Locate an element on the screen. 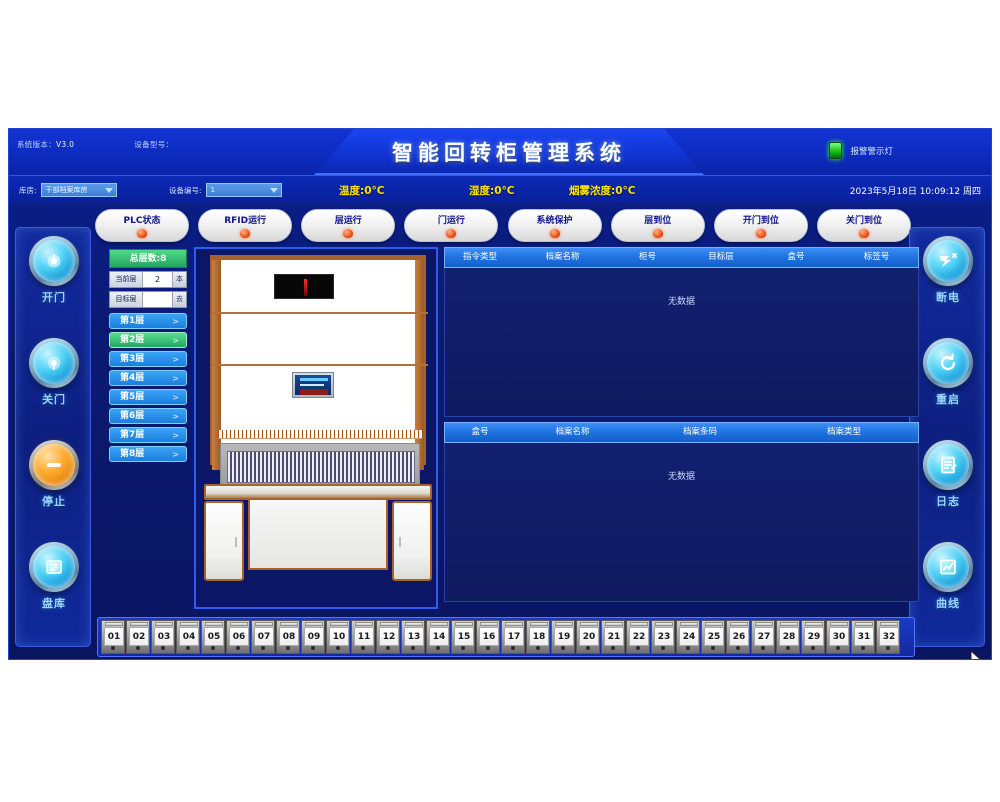 The image size is (1000, 802). storage-slot-21: 21 is located at coordinates (613, 637).